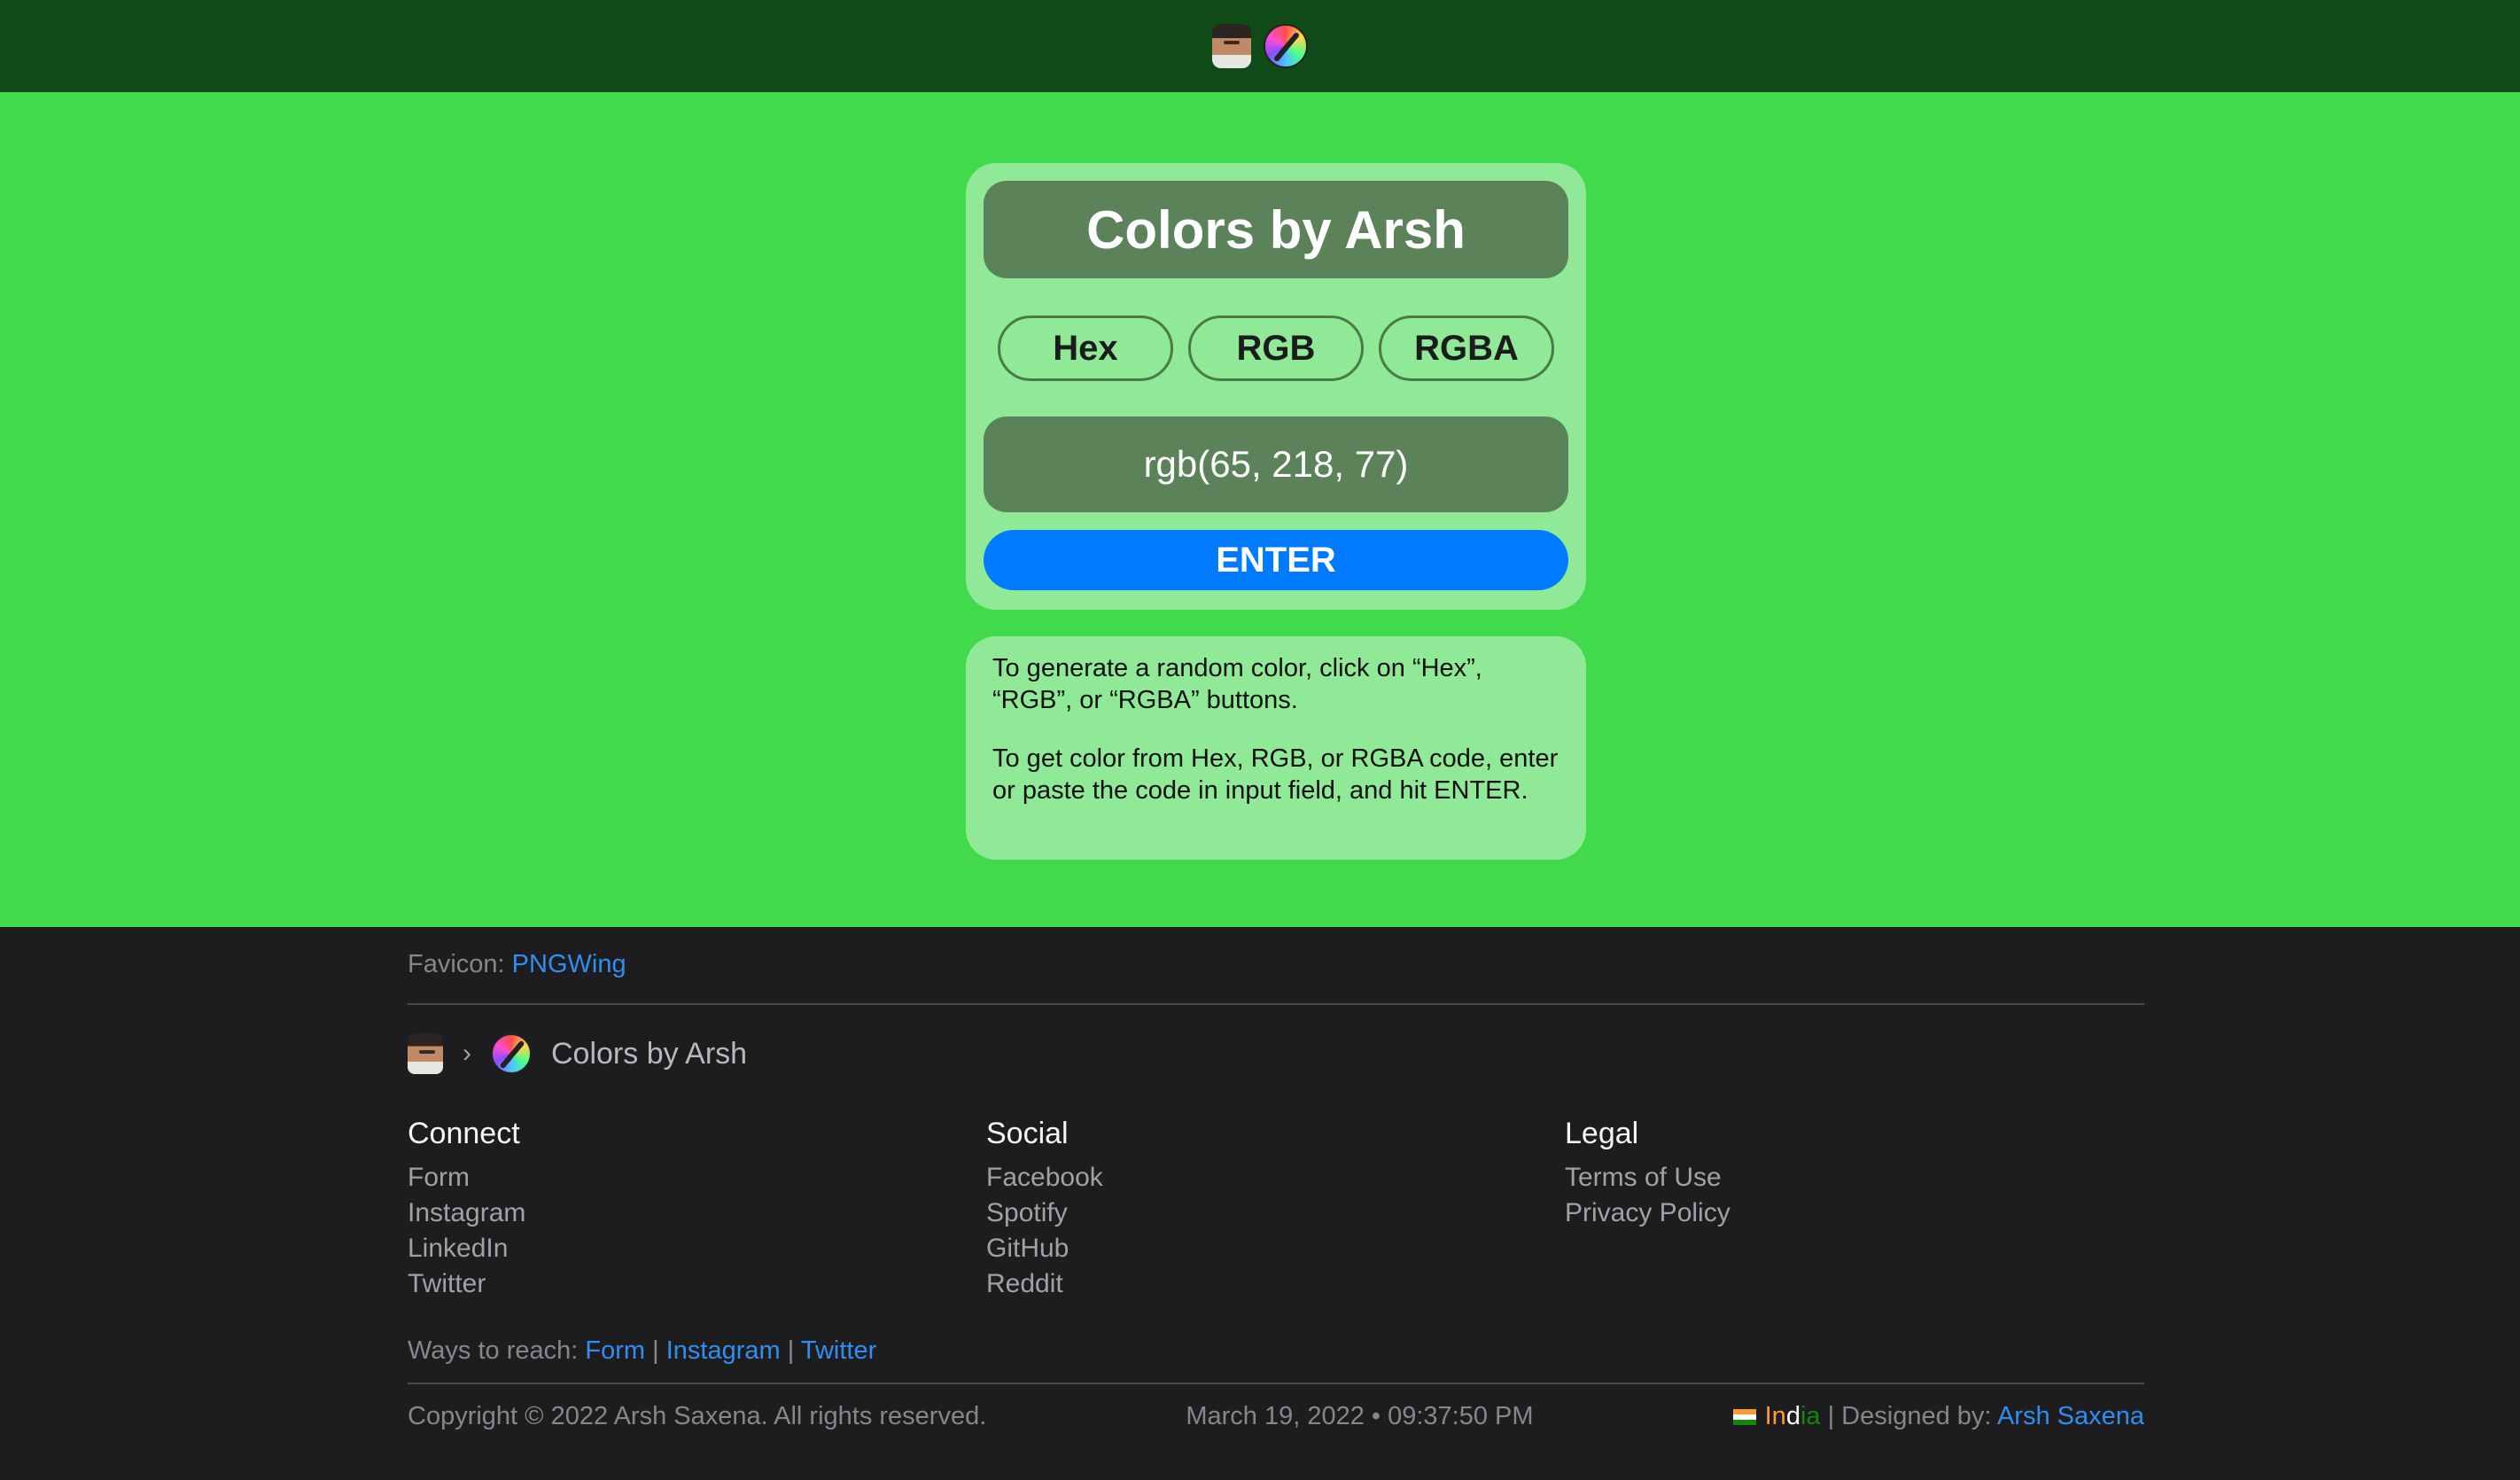 This screenshot has width=2520, height=1480. What do you see at coordinates (1276, 1004) in the screenshot?
I see `footer-divider` at bounding box center [1276, 1004].